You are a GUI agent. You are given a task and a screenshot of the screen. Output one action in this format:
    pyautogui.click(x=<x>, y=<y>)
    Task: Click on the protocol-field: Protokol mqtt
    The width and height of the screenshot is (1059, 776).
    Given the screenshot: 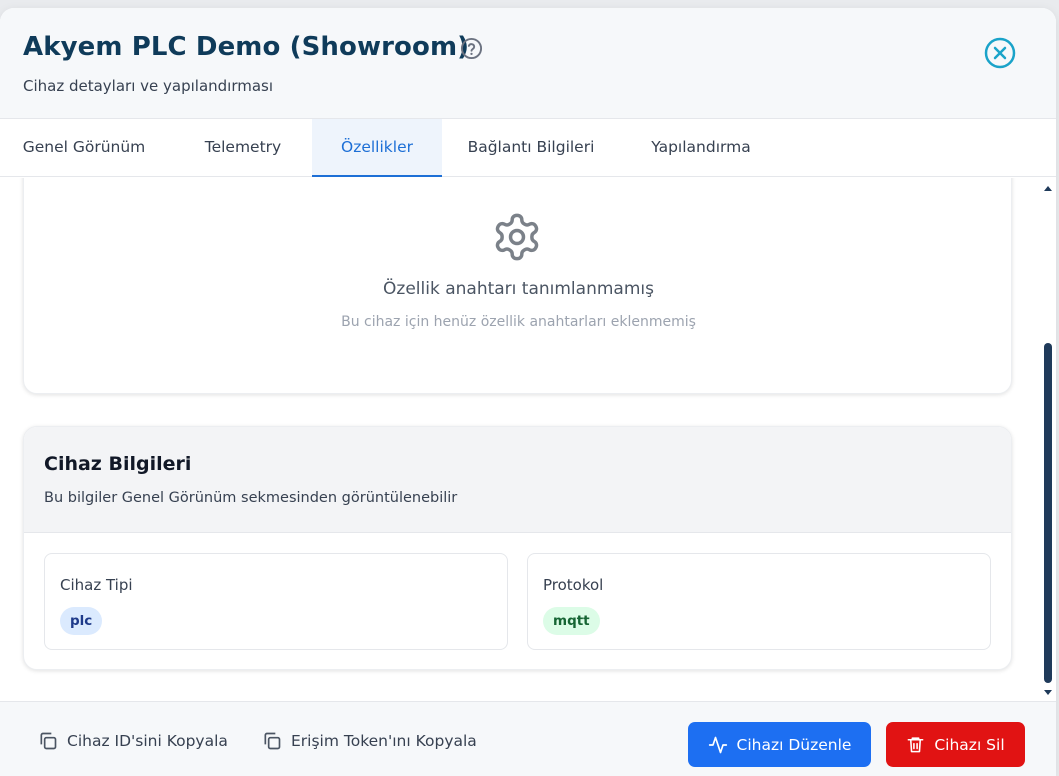 What is the action you would take?
    pyautogui.click(x=759, y=601)
    